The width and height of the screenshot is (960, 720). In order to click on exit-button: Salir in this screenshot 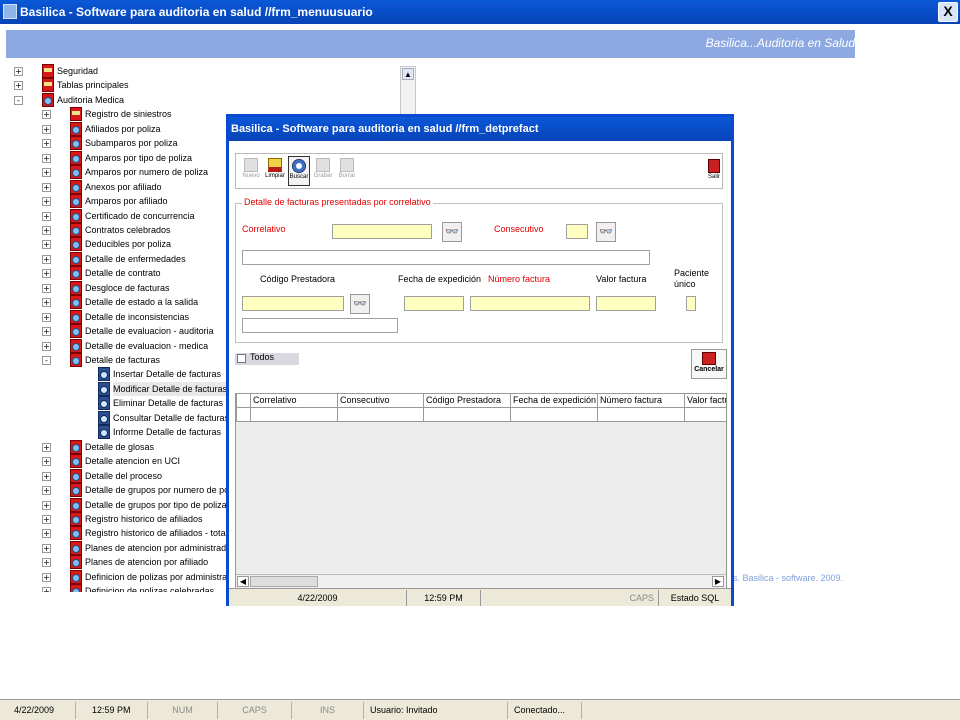, I will do `click(714, 171)`.